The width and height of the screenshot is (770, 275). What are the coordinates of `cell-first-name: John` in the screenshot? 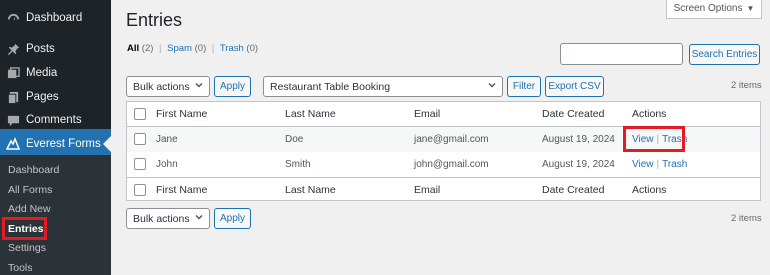 It's located at (167, 164).